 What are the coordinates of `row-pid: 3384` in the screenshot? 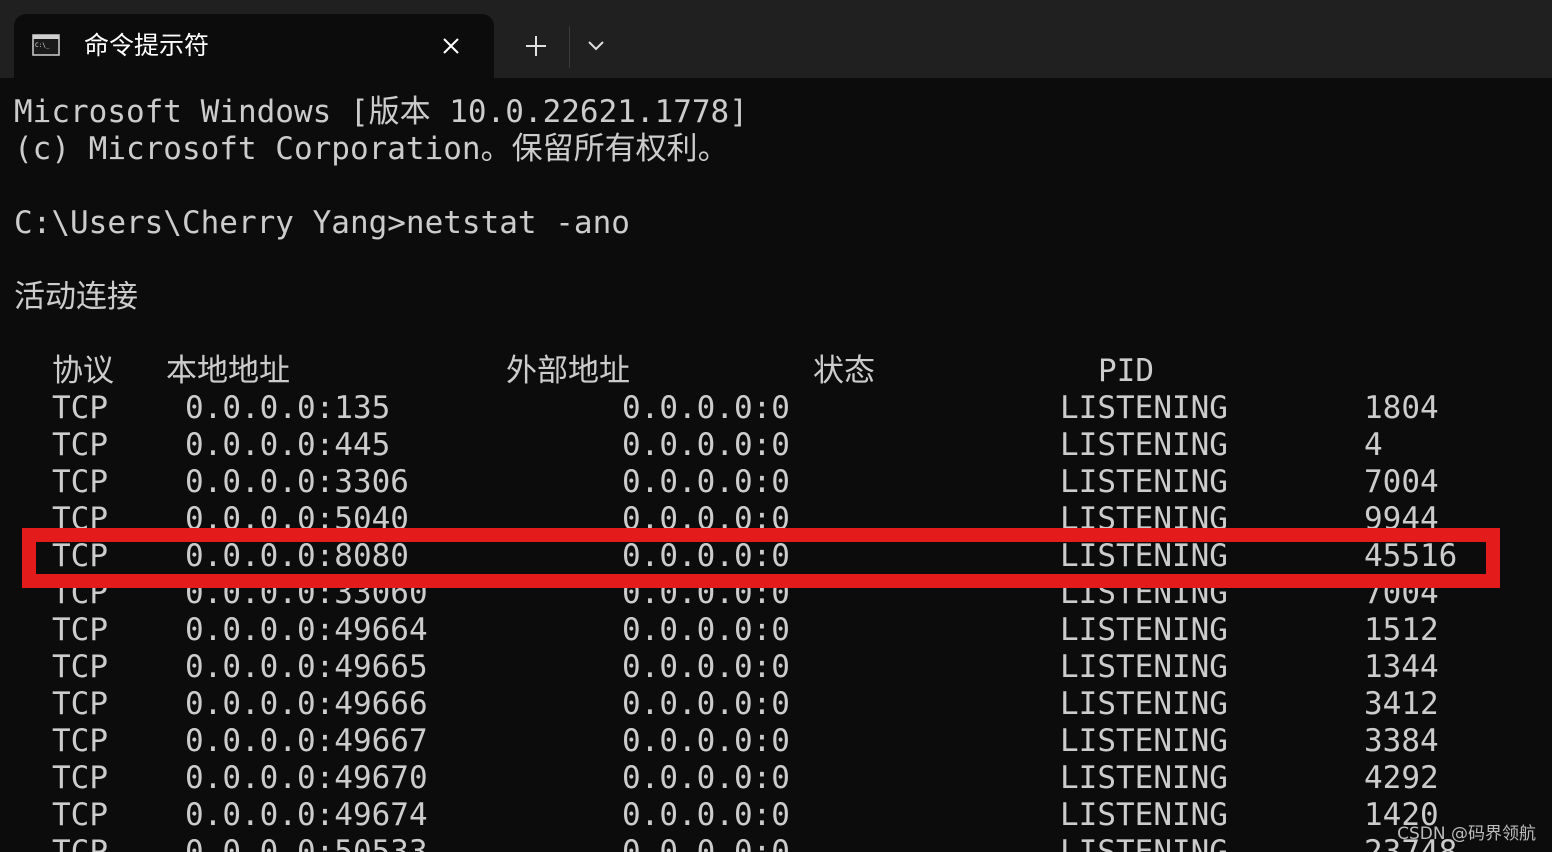 It's located at (1401, 741).